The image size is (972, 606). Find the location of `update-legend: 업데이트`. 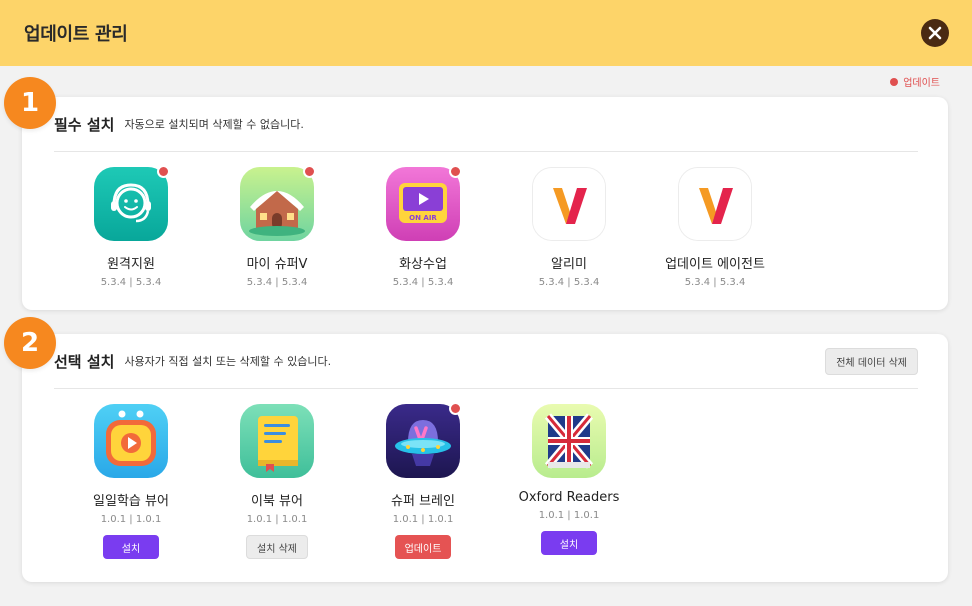

update-legend: 업데이트 is located at coordinates (915, 81).